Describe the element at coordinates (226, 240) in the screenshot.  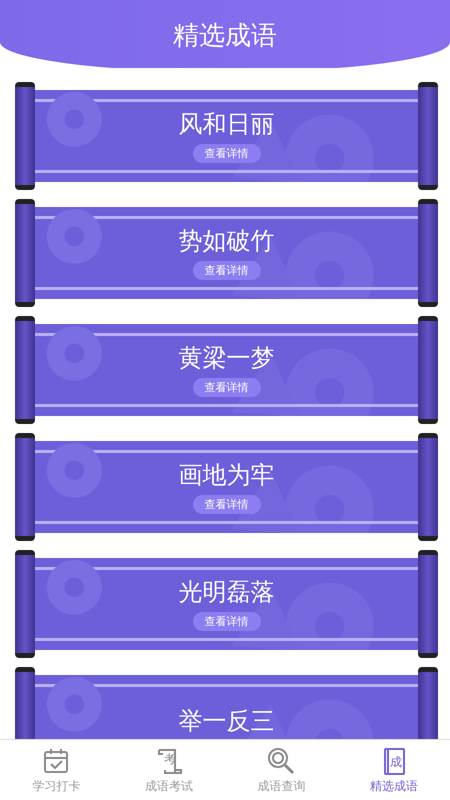
I see `idiom-title: 势如破竹` at that location.